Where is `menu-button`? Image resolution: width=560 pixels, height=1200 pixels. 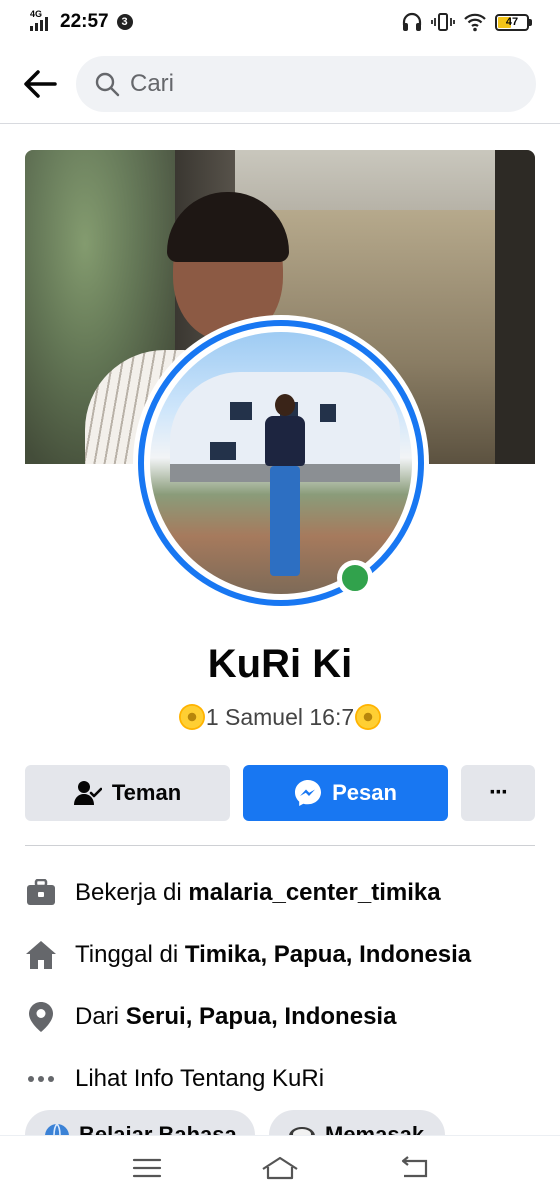 menu-button is located at coordinates (147, 1168).